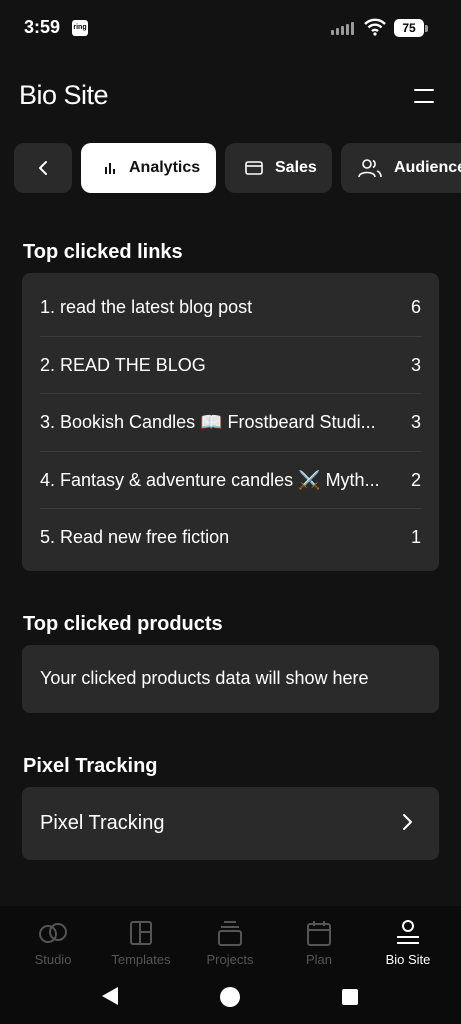 The height and width of the screenshot is (1024, 461). Describe the element at coordinates (254, 168) in the screenshot. I see `card-icon` at that location.